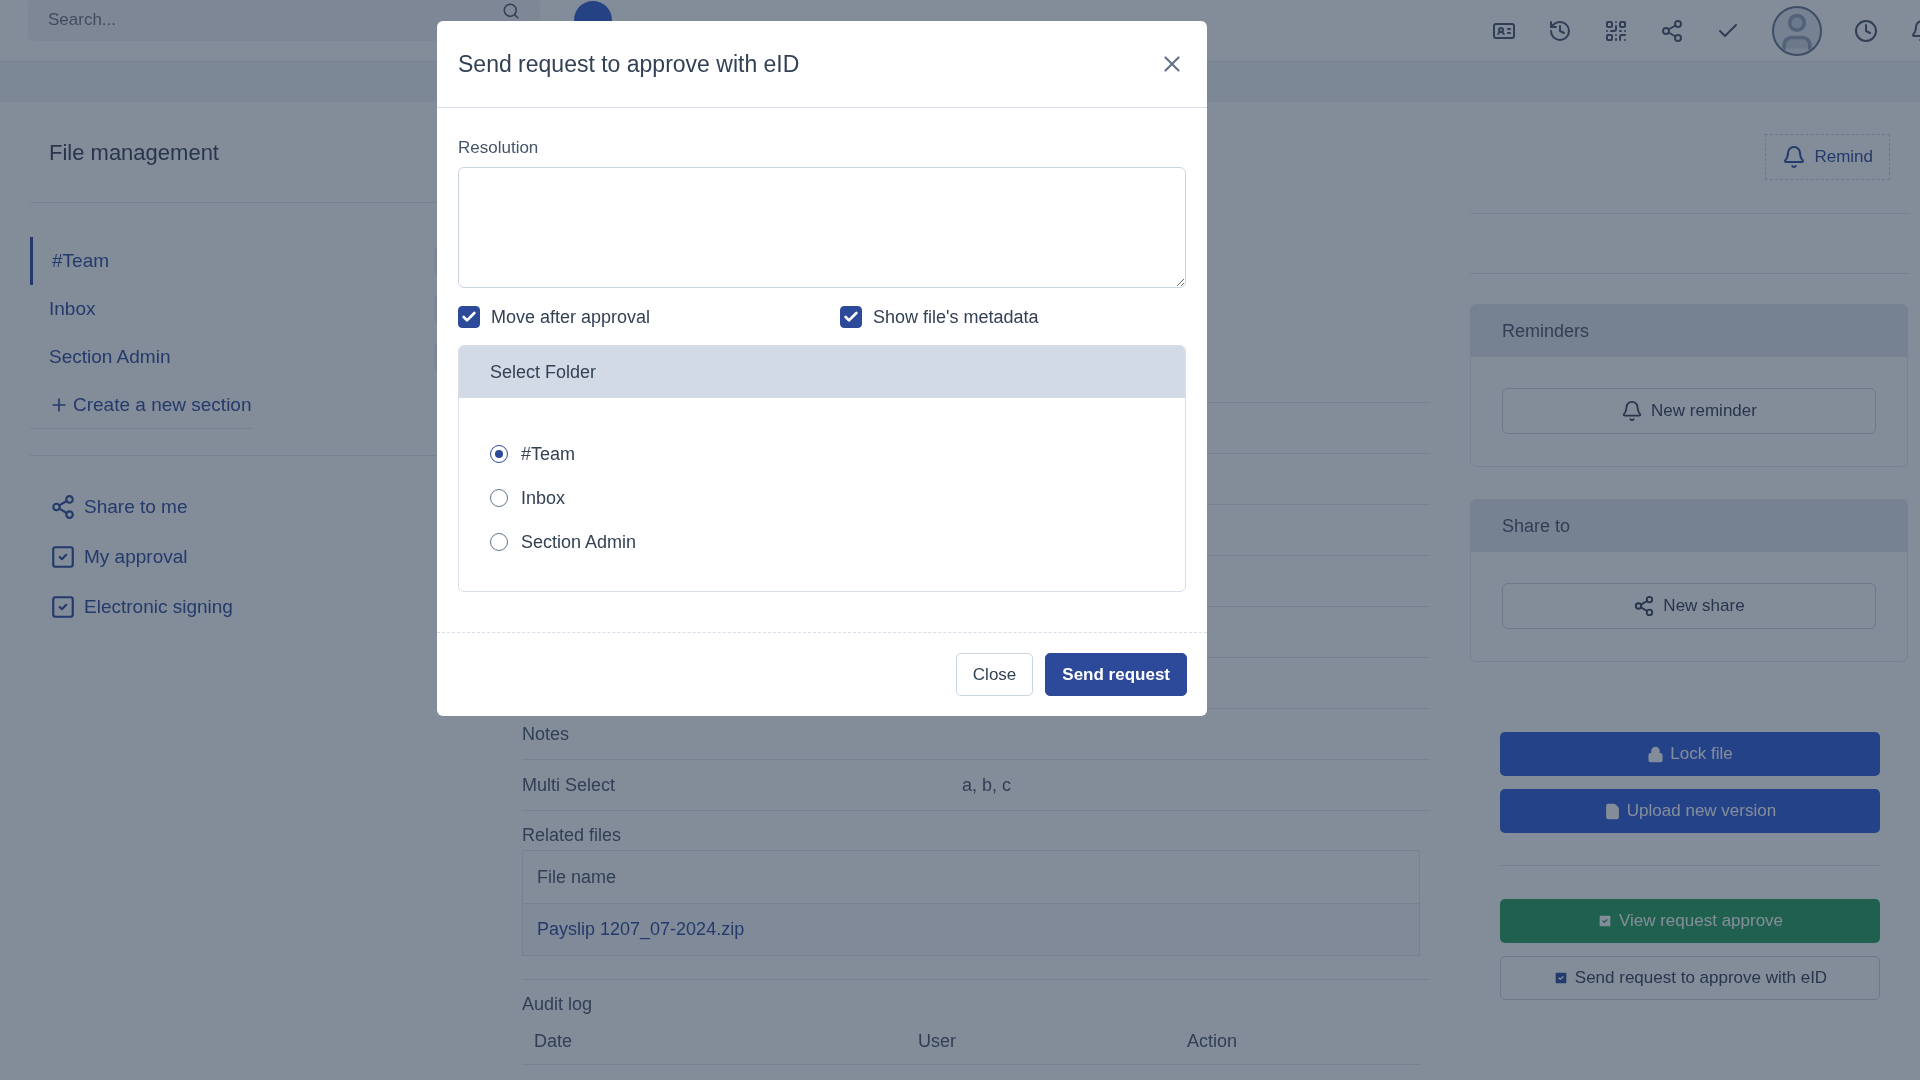 The height and width of the screenshot is (1080, 1920). What do you see at coordinates (1690, 811) in the screenshot?
I see `action-button: Upload new version` at bounding box center [1690, 811].